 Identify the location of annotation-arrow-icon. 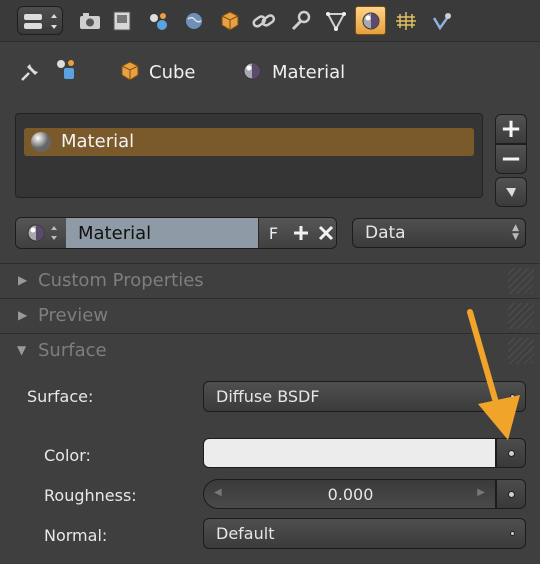
(493, 374).